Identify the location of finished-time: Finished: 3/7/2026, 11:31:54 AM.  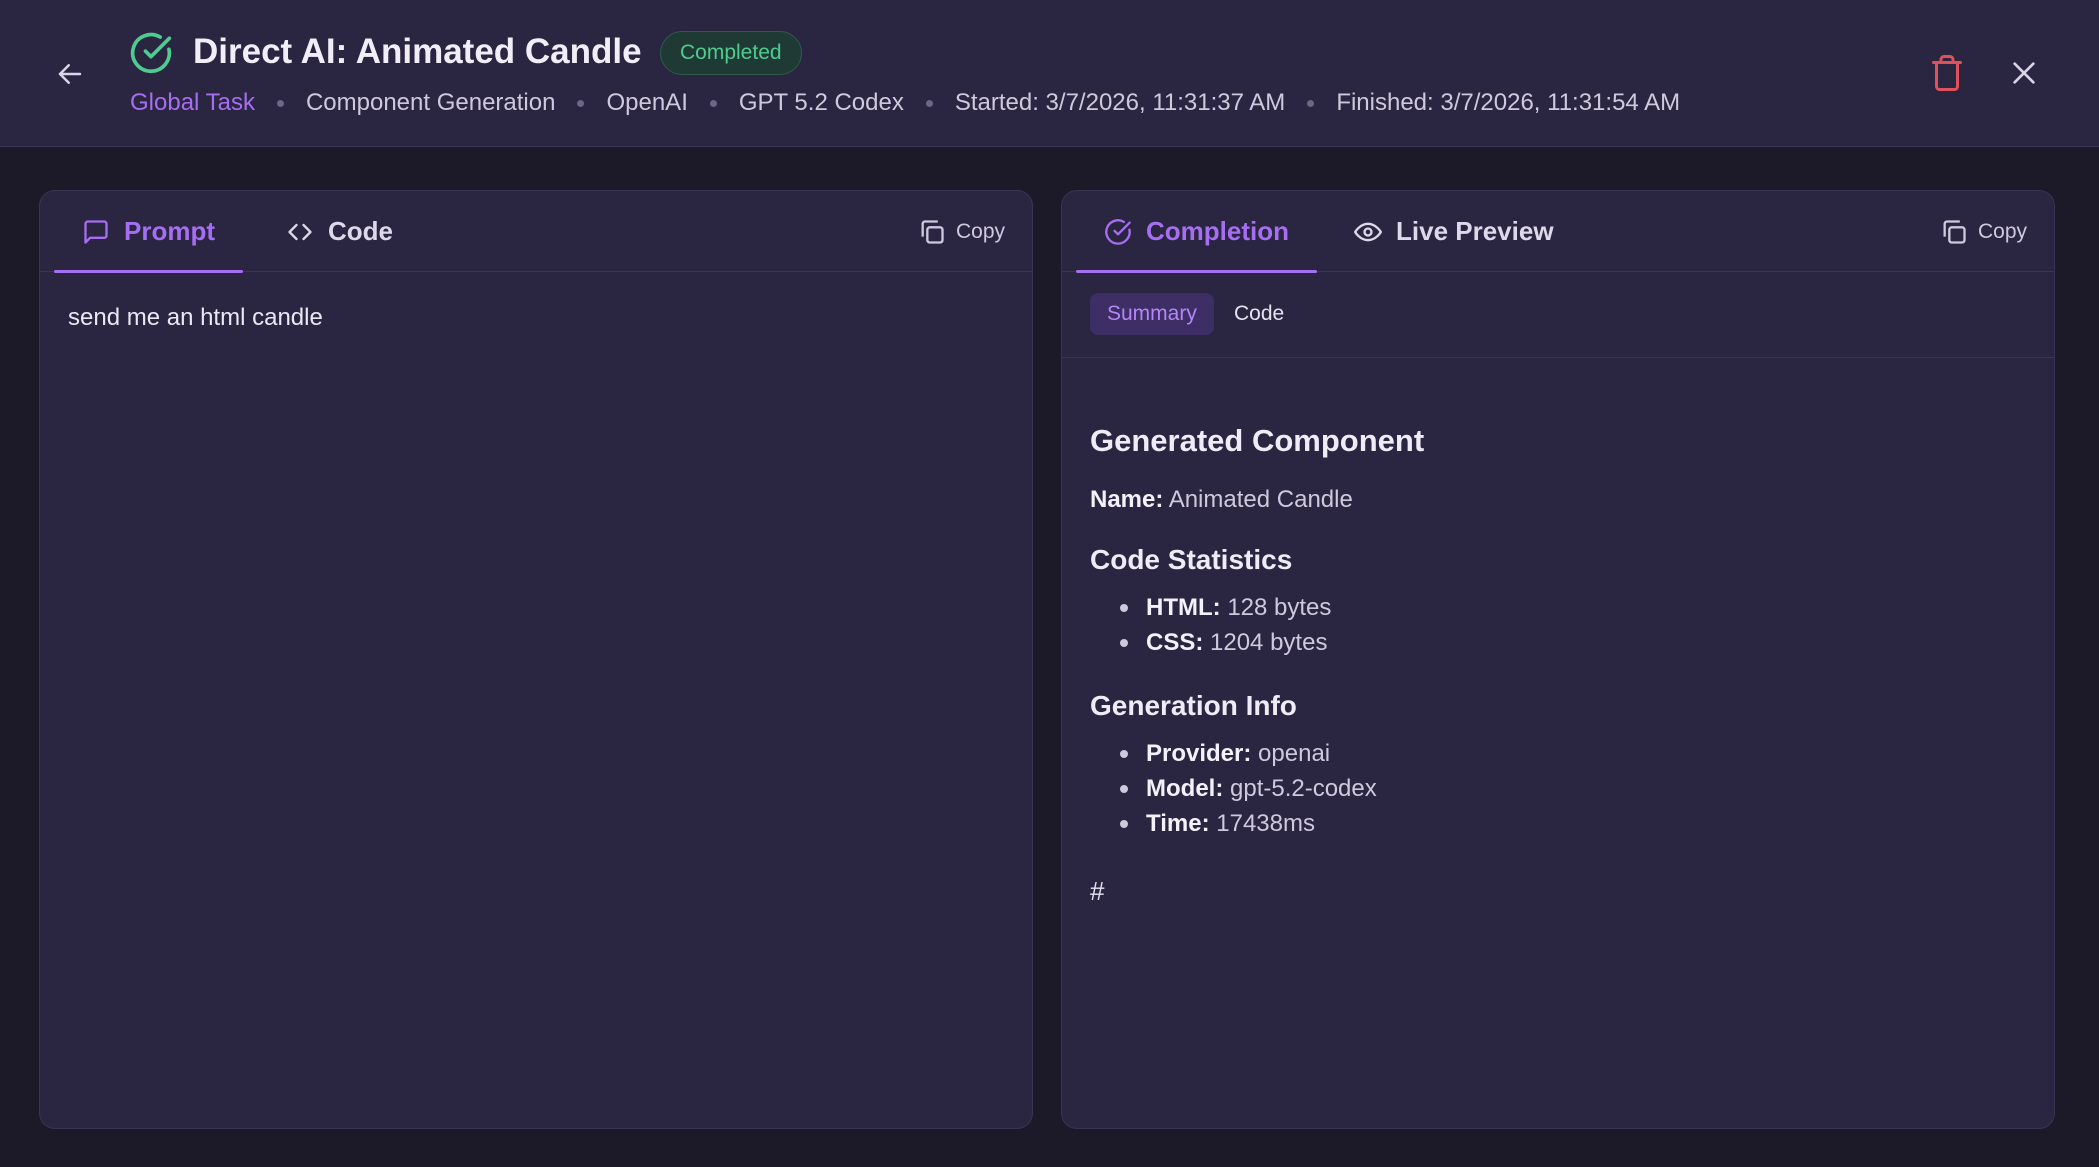
(1508, 102).